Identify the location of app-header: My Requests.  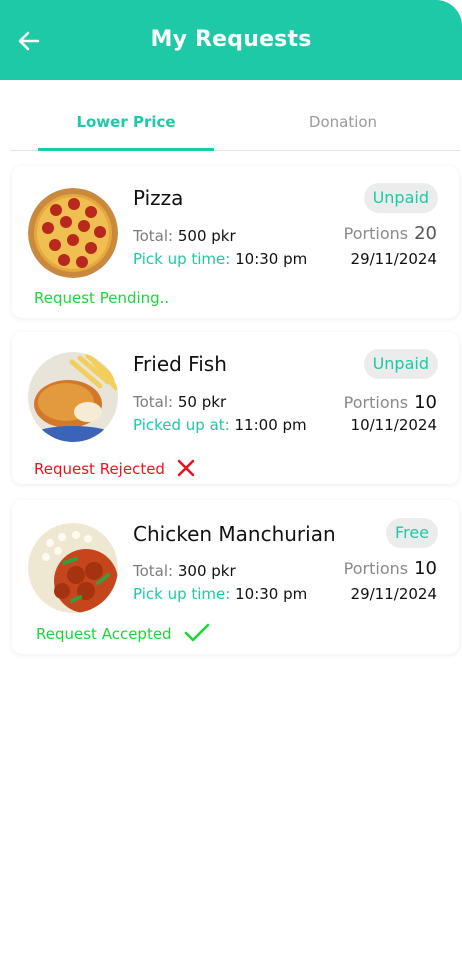
(231, 40).